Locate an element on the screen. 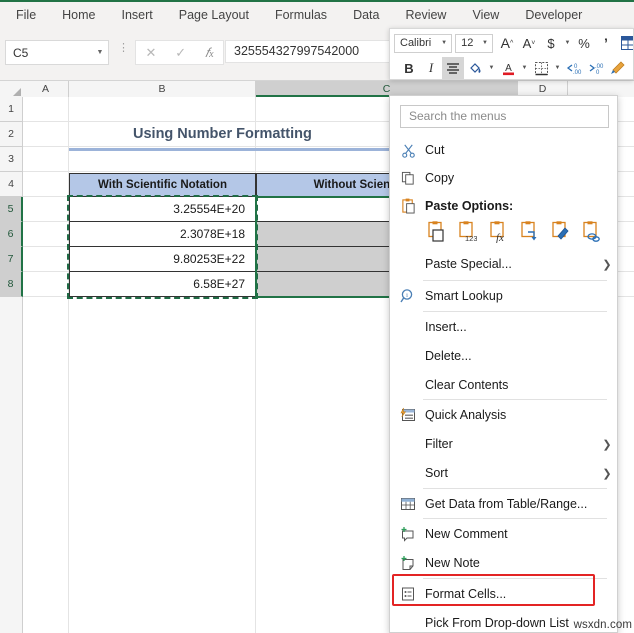 The width and height of the screenshot is (634, 633). name-box: C5 ▼ is located at coordinates (57, 52).